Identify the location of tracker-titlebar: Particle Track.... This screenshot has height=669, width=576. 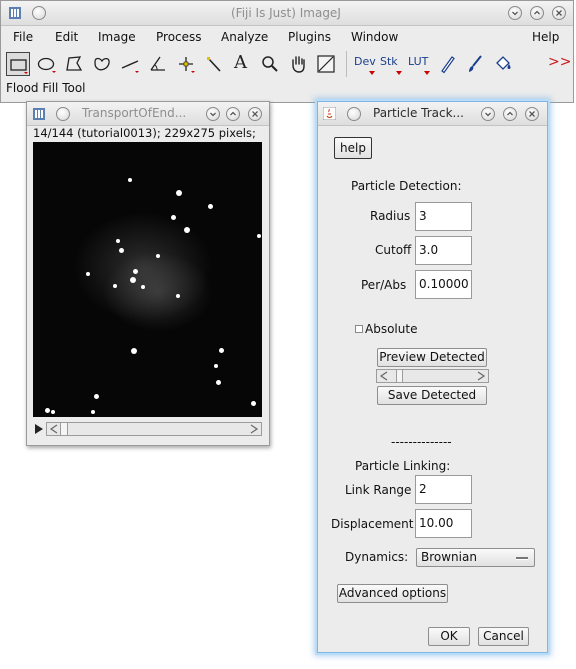
(432, 114).